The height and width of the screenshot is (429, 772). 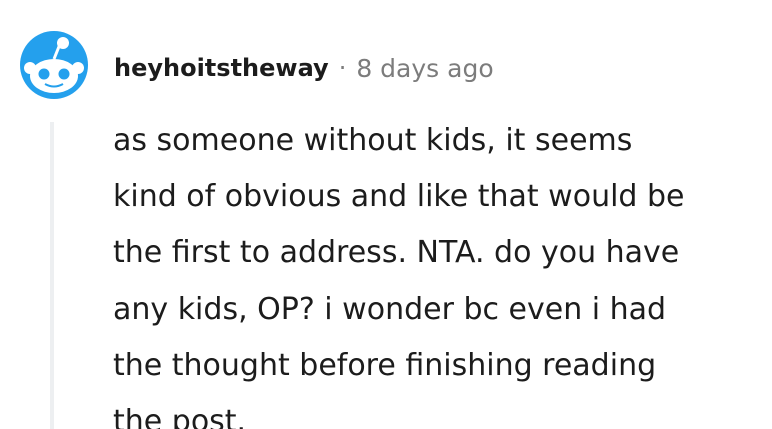 I want to click on comment-body-line: the thought before finishing reading, so click(x=385, y=365).